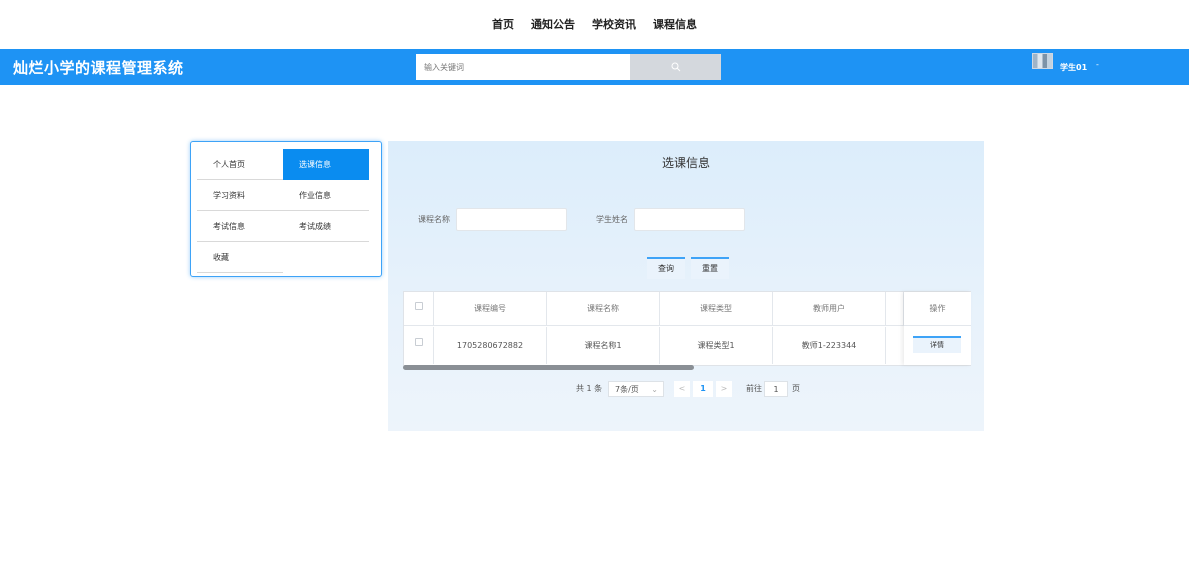 The width and height of the screenshot is (1189, 565). Describe the element at coordinates (829, 345) in the screenshot. I see `cell-teacher: 教师1-223344` at that location.